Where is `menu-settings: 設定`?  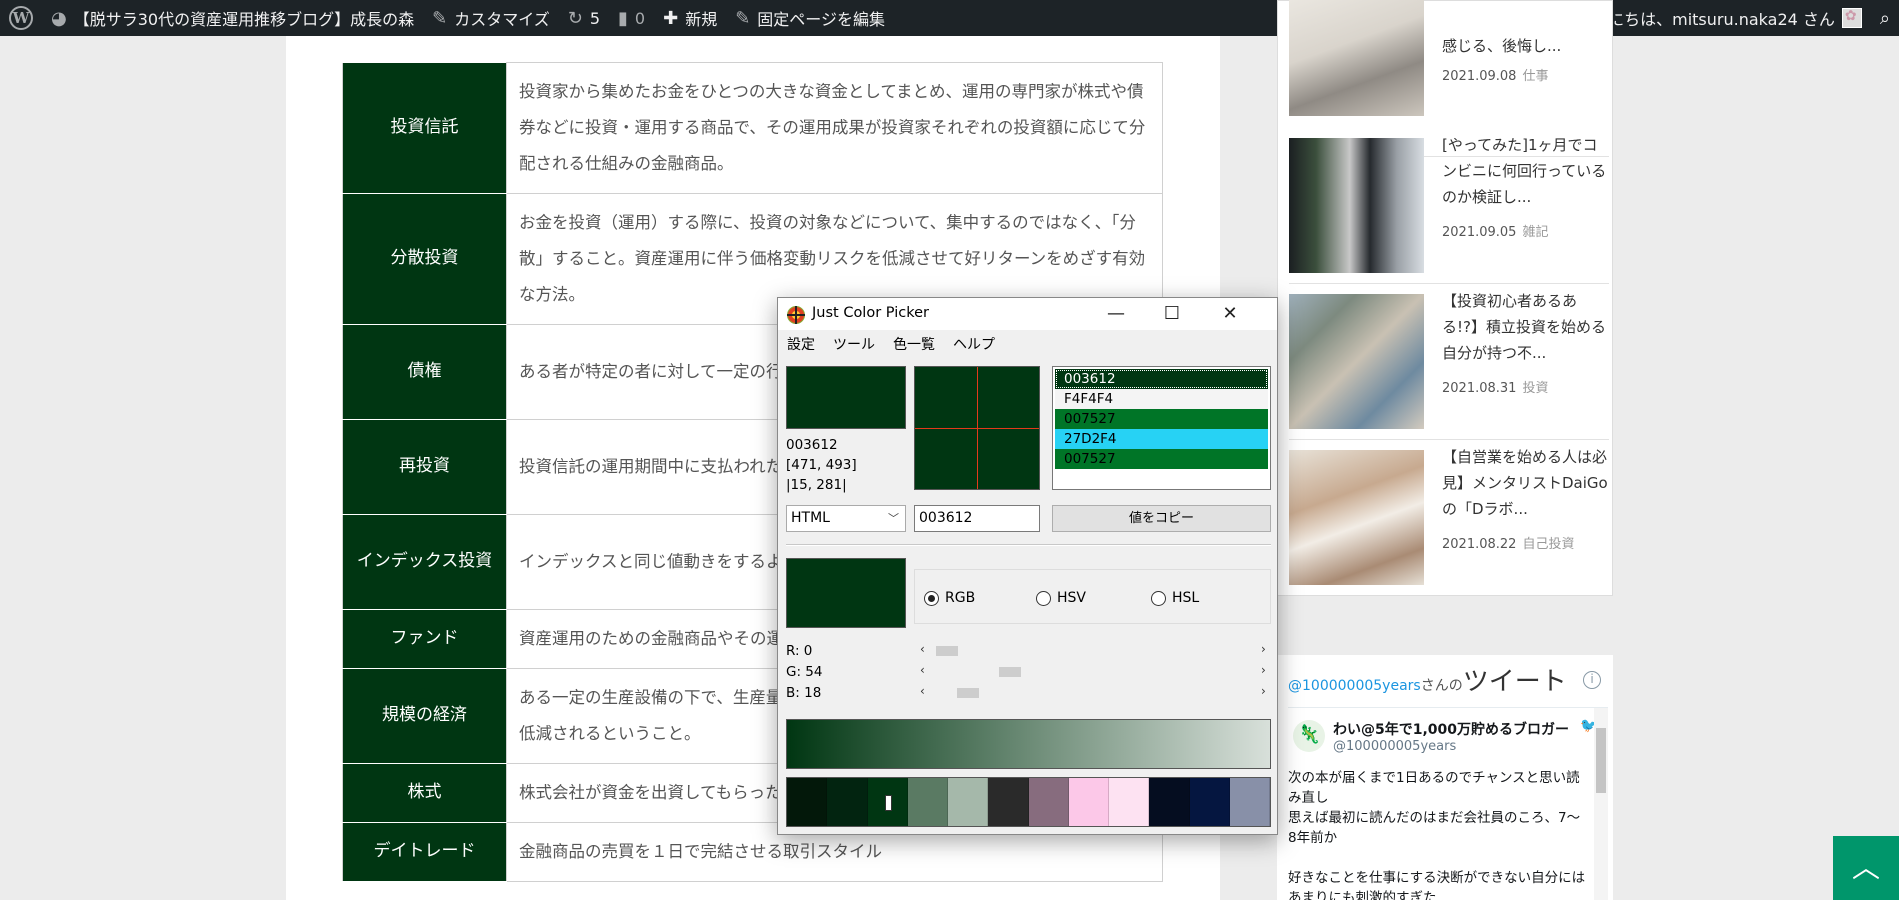 menu-settings: 設定 is located at coordinates (801, 343).